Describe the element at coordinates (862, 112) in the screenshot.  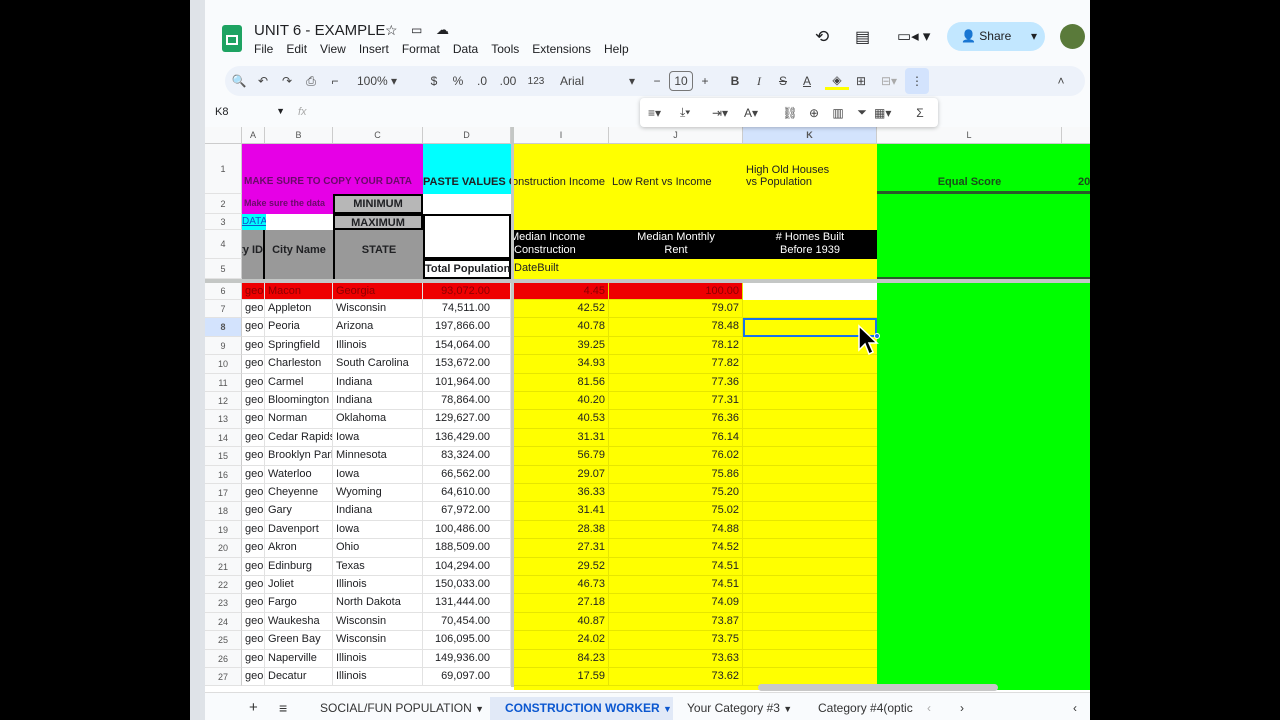
I see `filter-icon: ⏷` at that location.